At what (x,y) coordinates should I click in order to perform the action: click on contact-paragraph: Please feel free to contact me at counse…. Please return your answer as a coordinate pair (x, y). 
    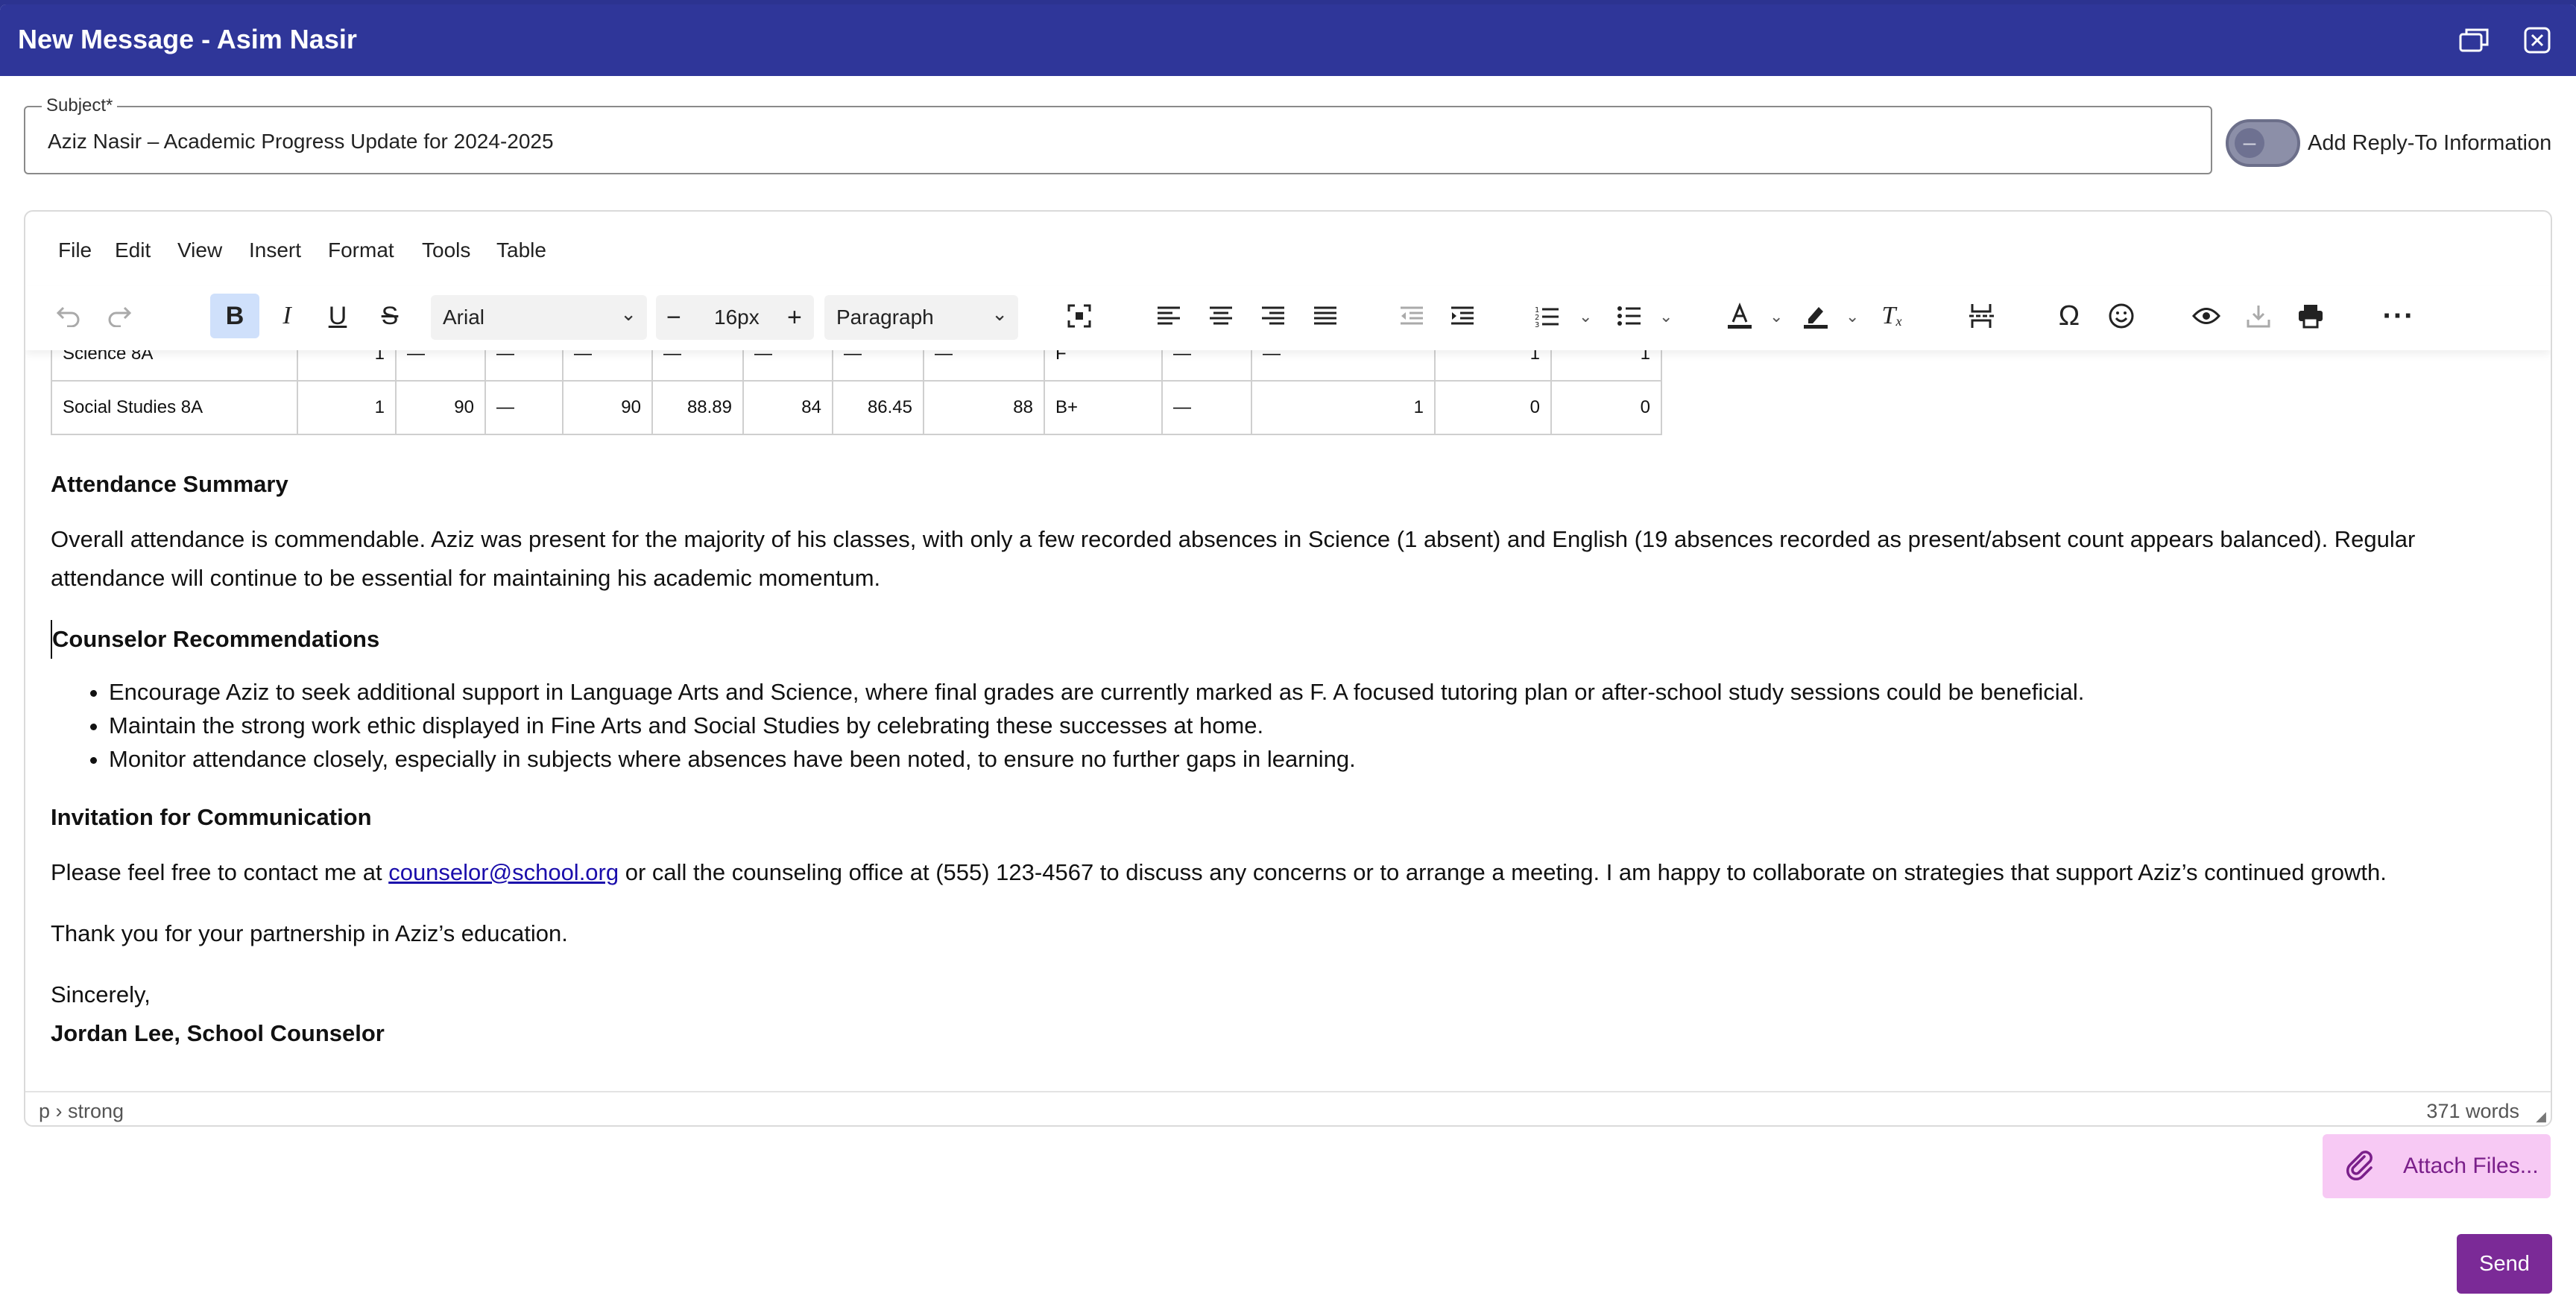
    Looking at the image, I should click on (1288, 872).